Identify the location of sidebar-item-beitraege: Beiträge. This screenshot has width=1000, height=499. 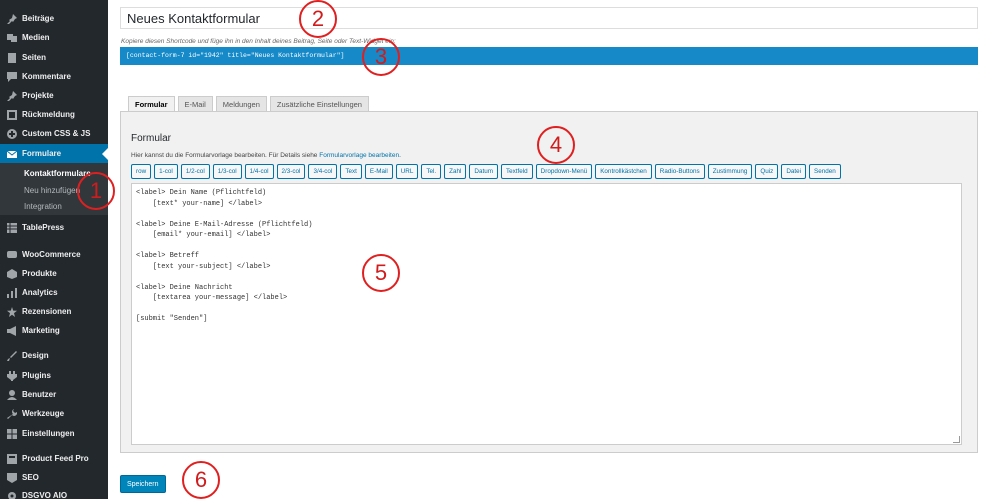
(54, 18).